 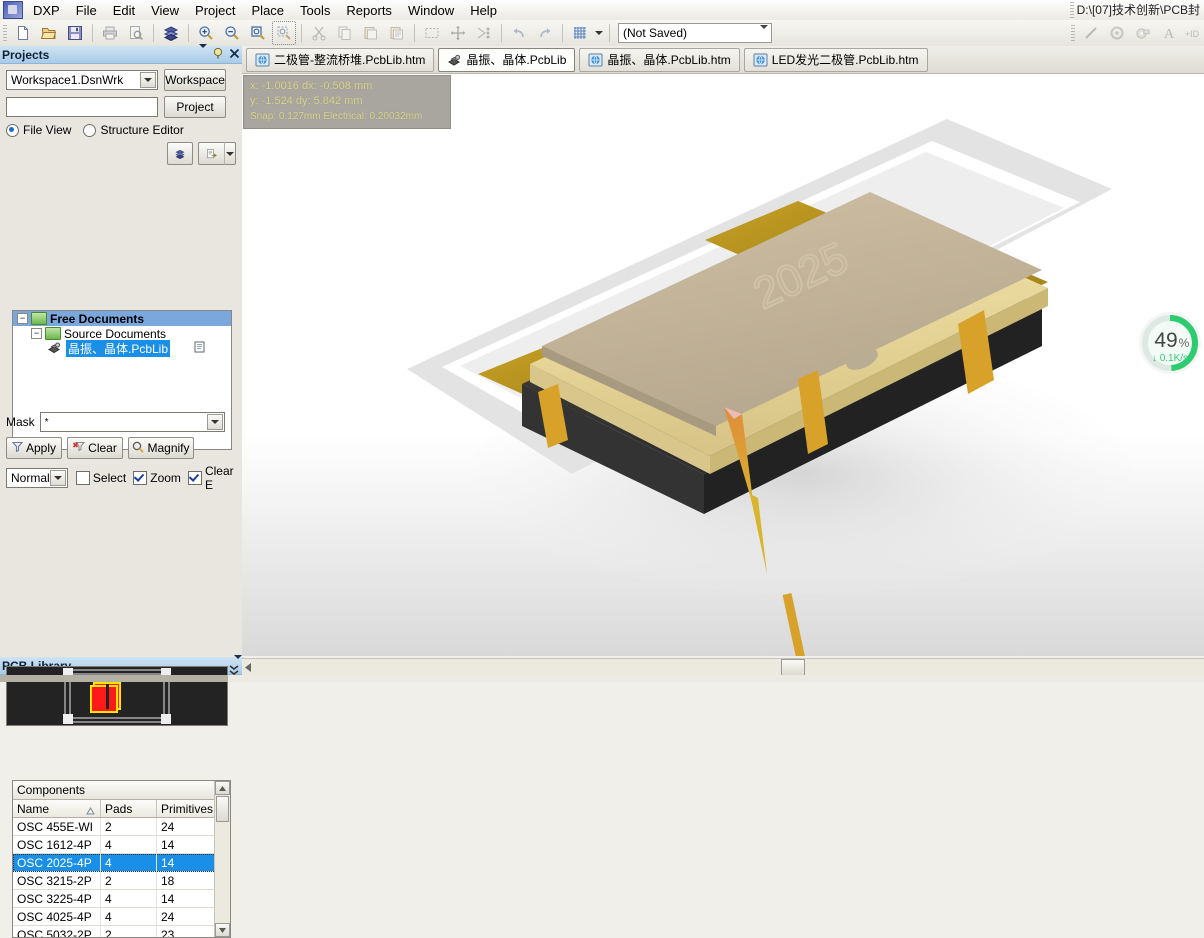 What do you see at coordinates (222, 930) in the screenshot?
I see `scroll-down-button` at bounding box center [222, 930].